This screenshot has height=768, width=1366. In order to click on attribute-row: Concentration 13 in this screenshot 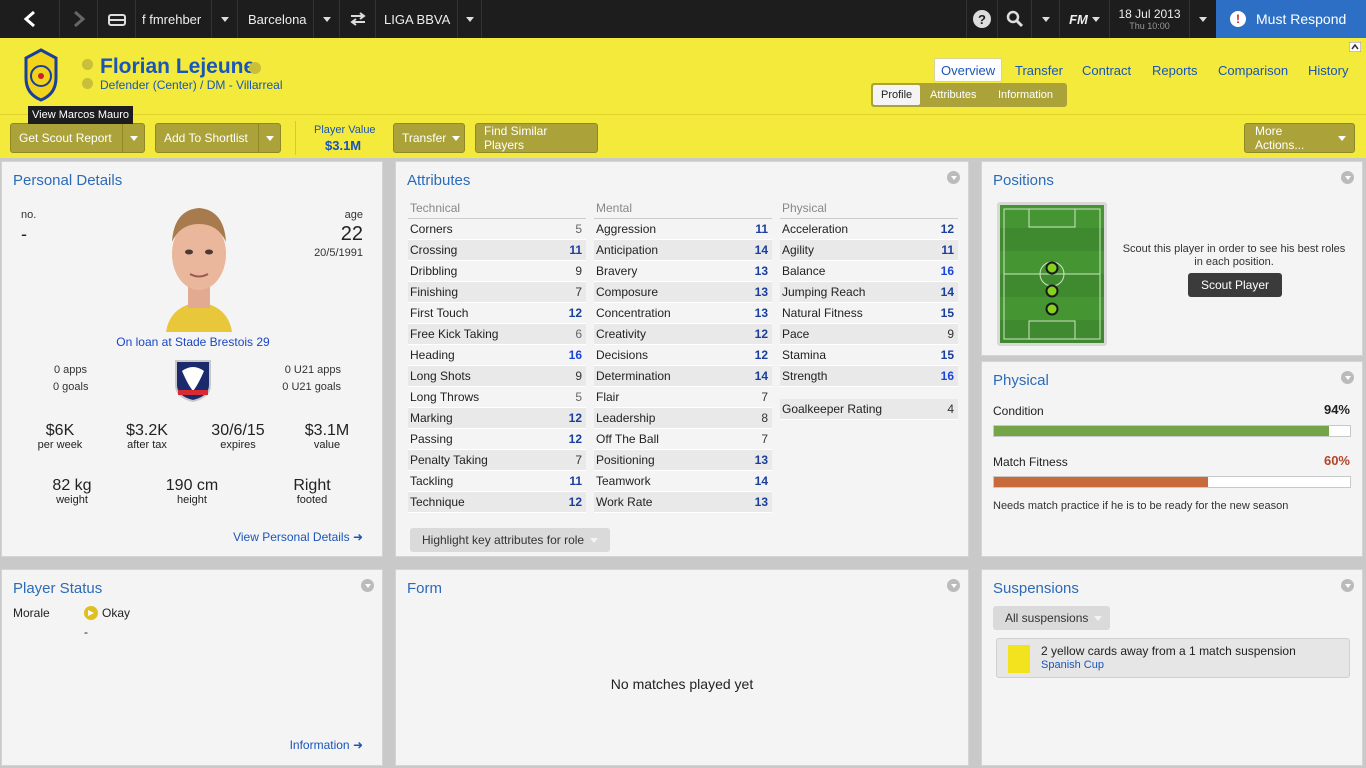, I will do `click(683, 313)`.